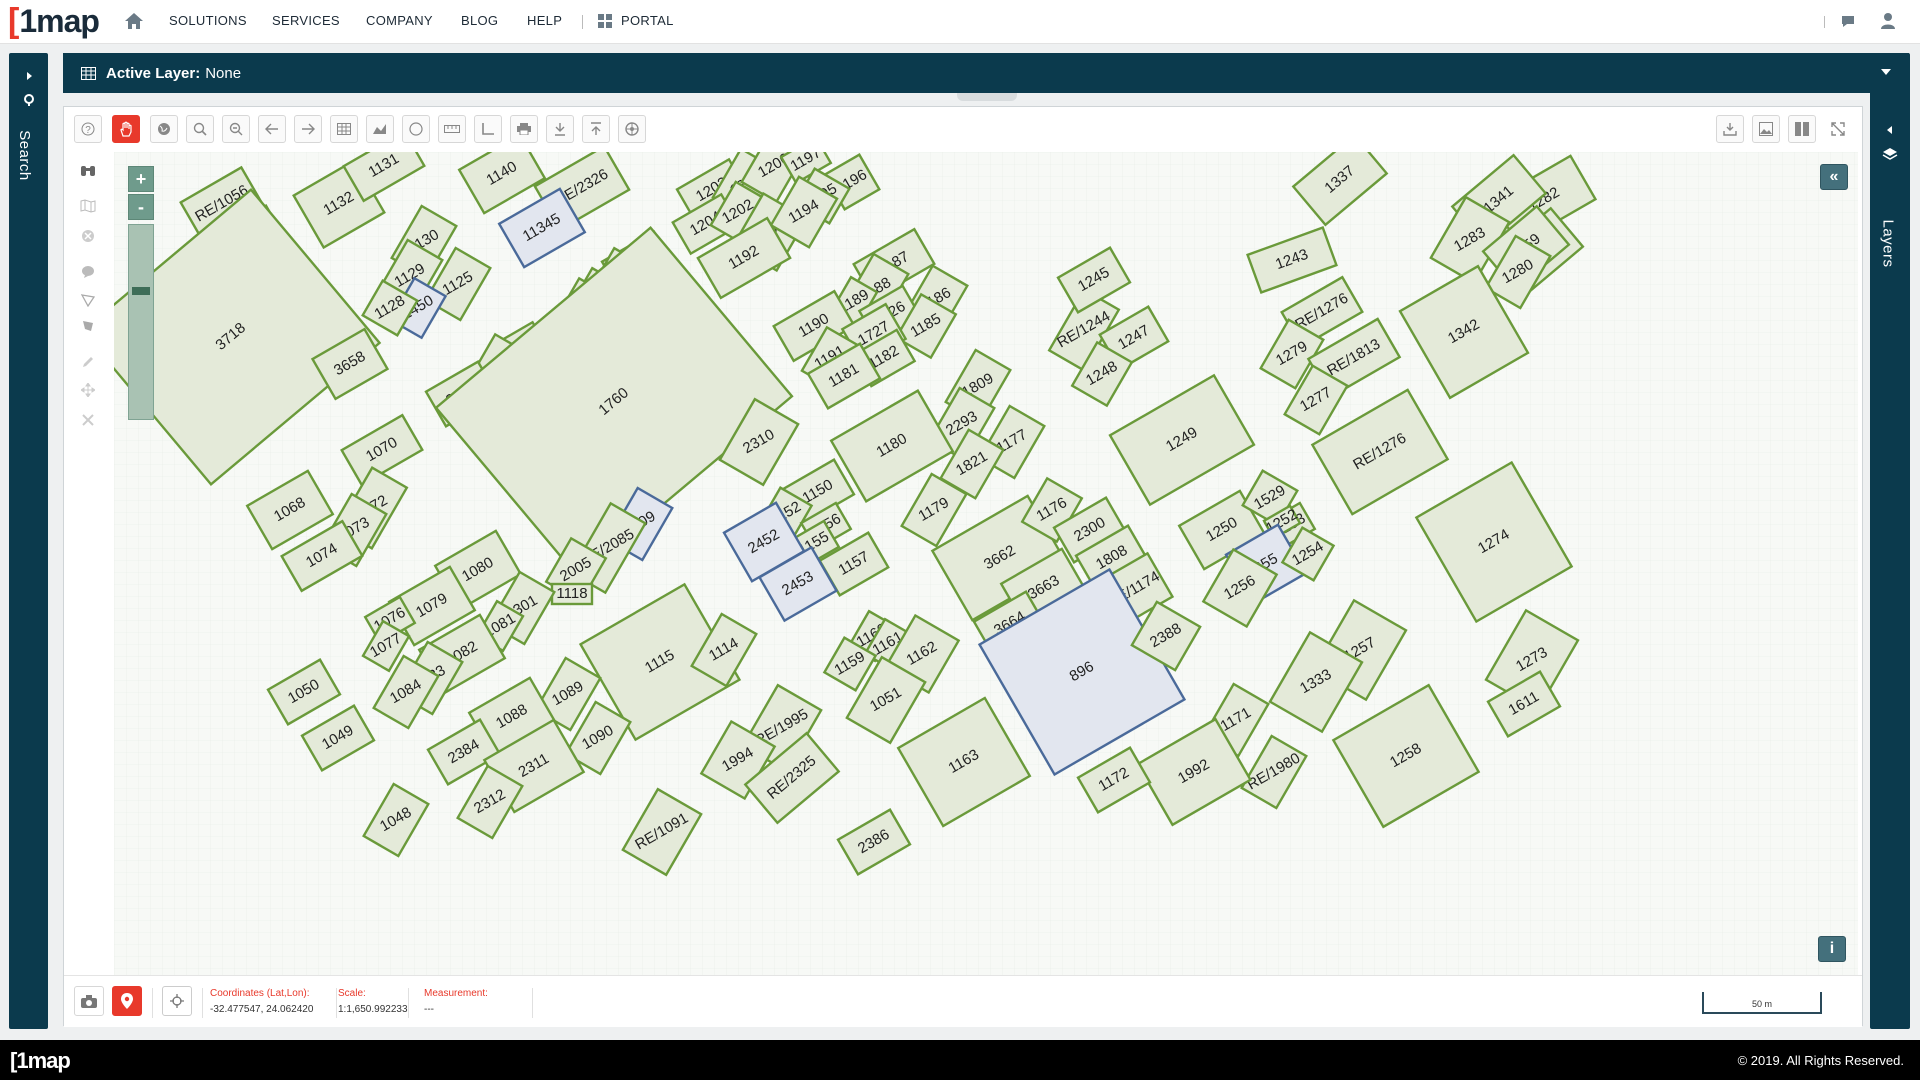 Image resolution: width=1920 pixels, height=1080 pixels. I want to click on copyright: © 2019. All Rights Reserved., so click(1820, 1060).